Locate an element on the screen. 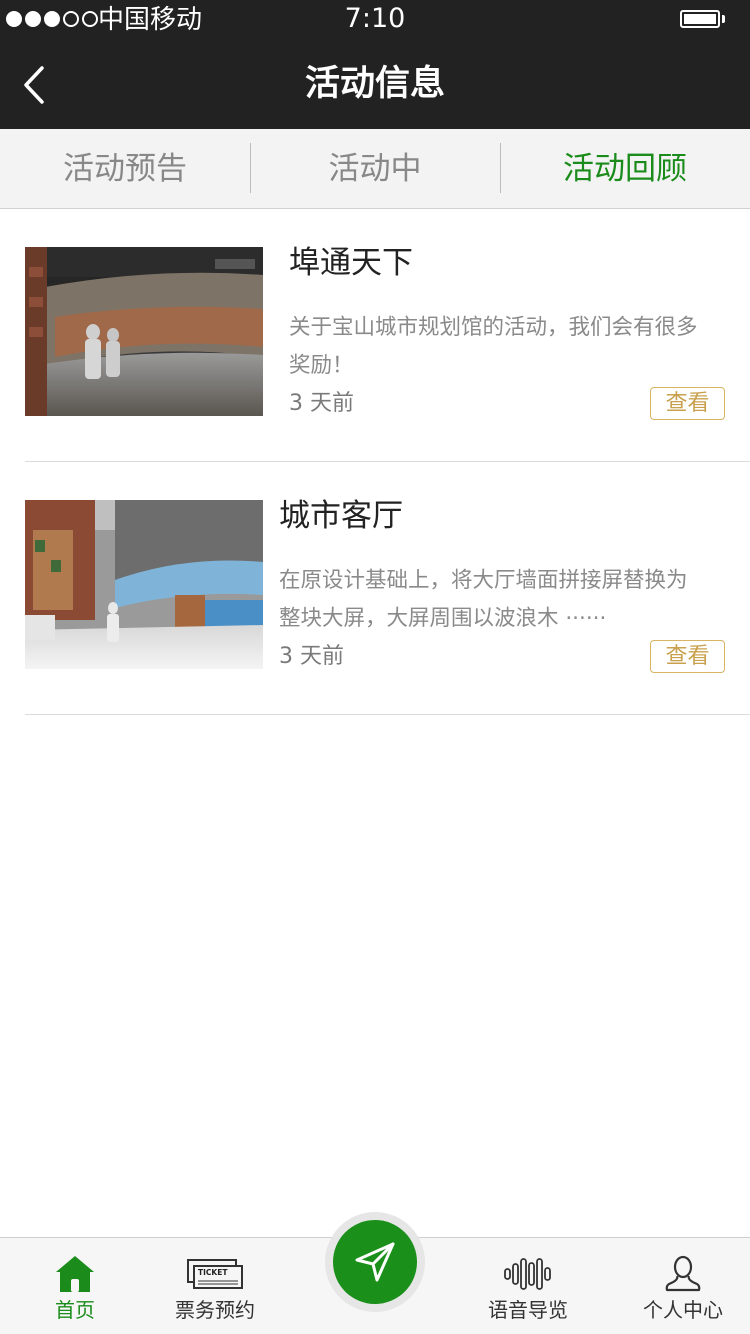 The height and width of the screenshot is (1334, 750). city-lobby-image is located at coordinates (144, 584).